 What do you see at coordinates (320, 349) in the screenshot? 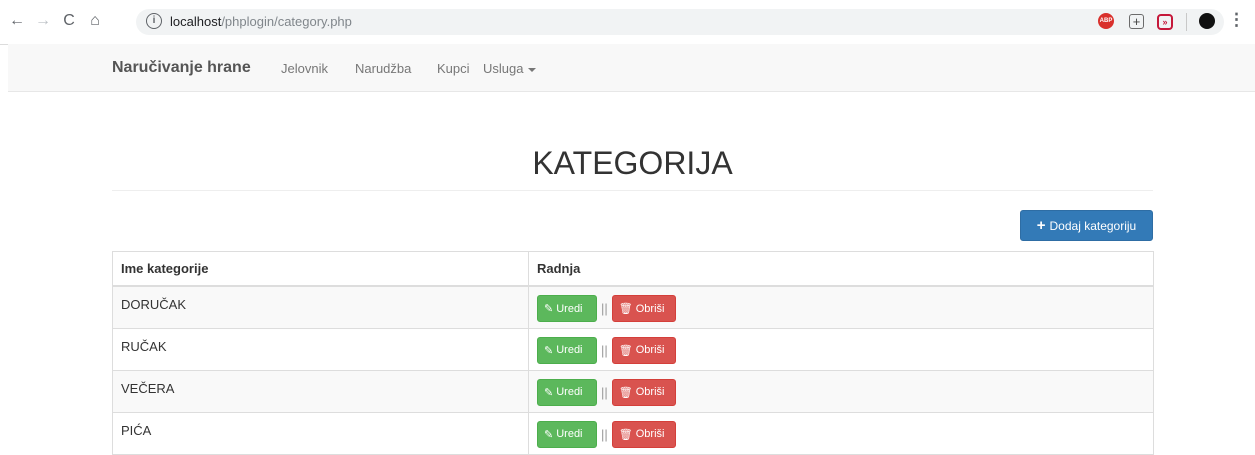
I see `category-name-cell: RUČAK` at bounding box center [320, 349].